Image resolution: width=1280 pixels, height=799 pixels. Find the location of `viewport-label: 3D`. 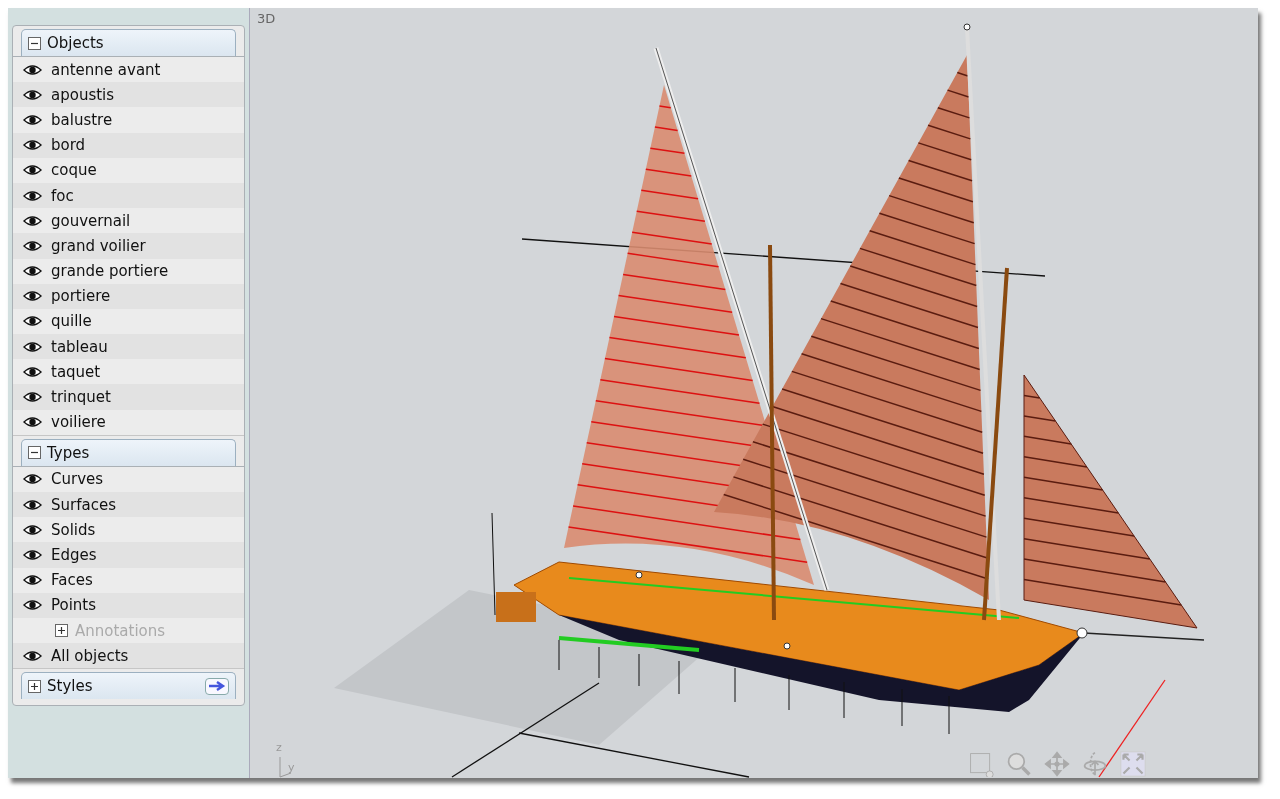

viewport-label: 3D is located at coordinates (266, 18).